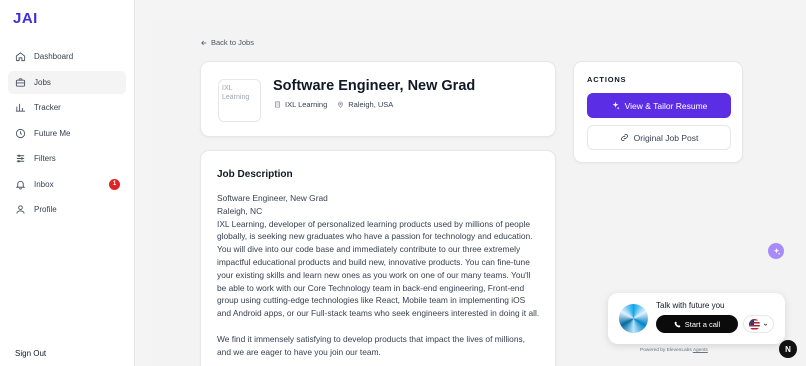 Image resolution: width=806 pixels, height=366 pixels. Describe the element at coordinates (47, 107) in the screenshot. I see `sidebar-item-label: Tracker` at that location.